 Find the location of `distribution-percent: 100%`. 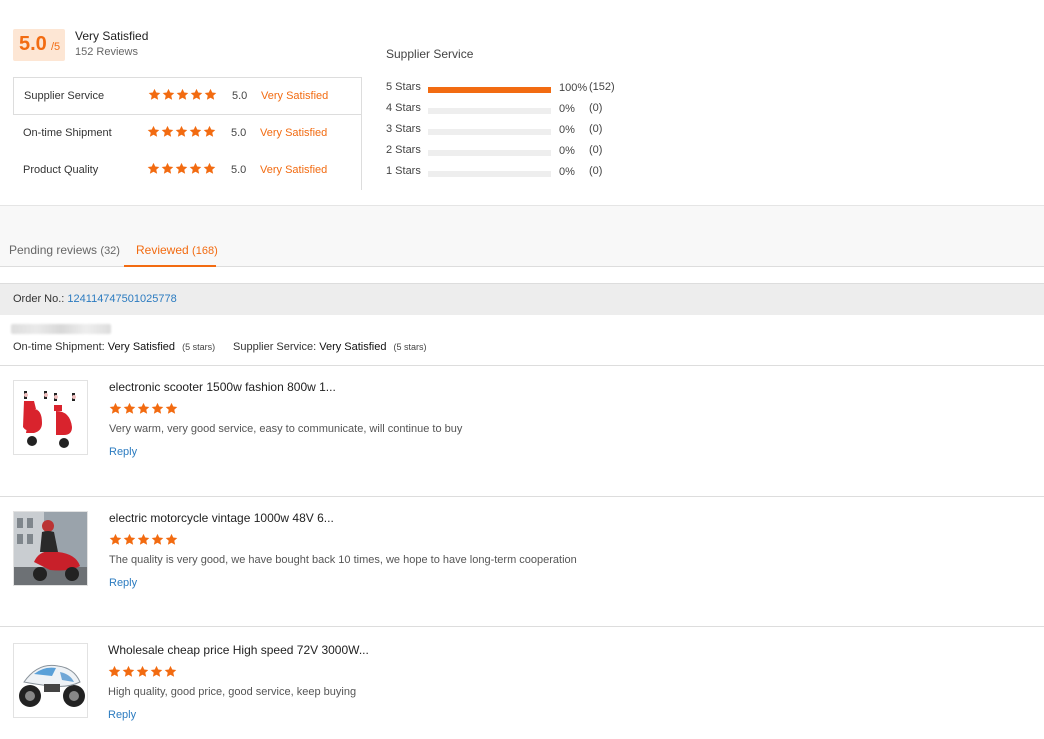

distribution-percent: 100% is located at coordinates (573, 88).